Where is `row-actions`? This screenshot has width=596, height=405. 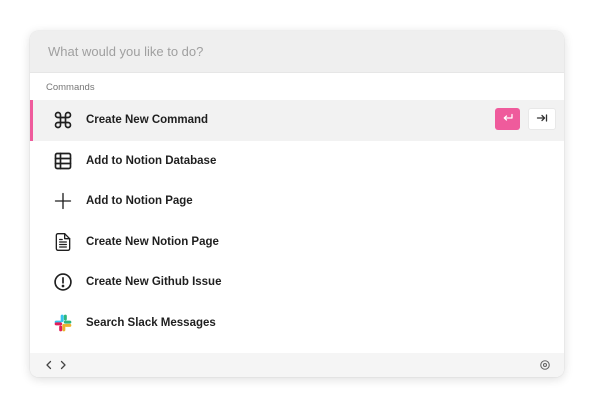
row-actions is located at coordinates (525, 119).